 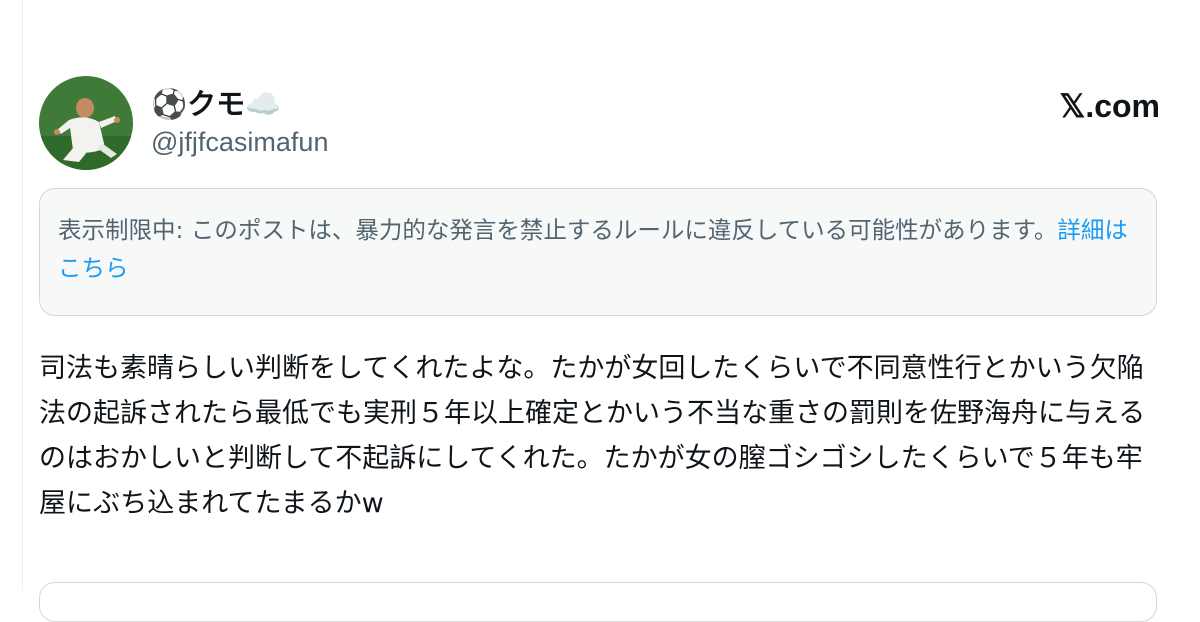 I want to click on avatar, so click(x=86, y=123).